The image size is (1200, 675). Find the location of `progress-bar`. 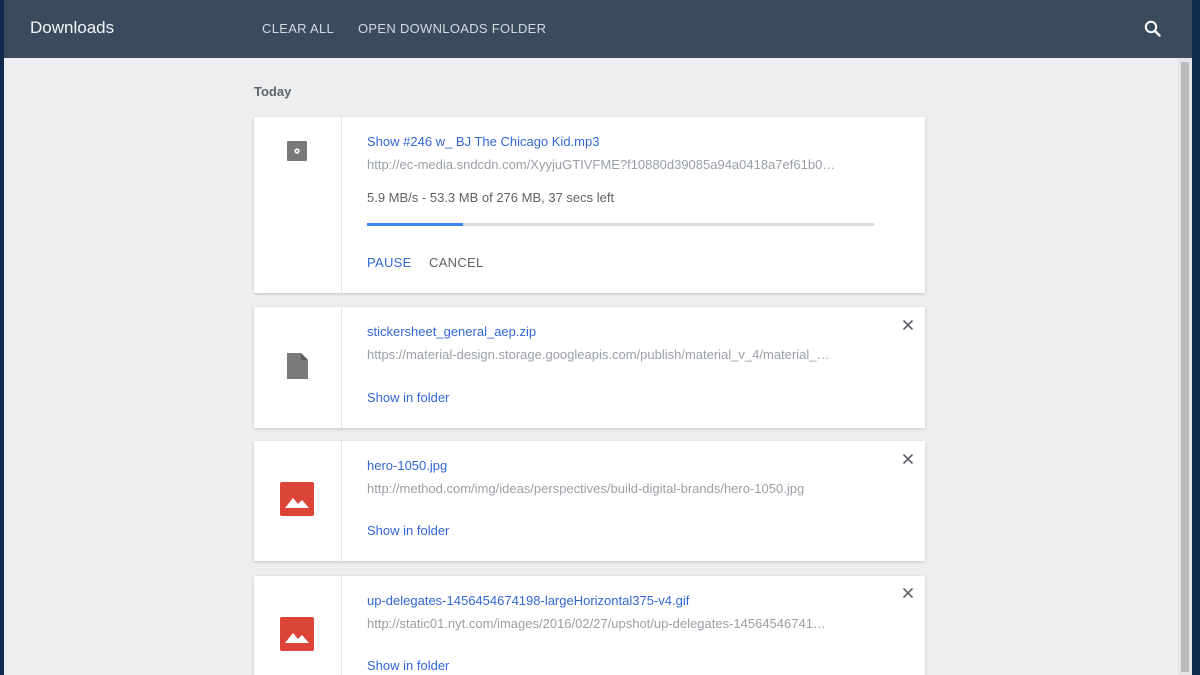

progress-bar is located at coordinates (620, 224).